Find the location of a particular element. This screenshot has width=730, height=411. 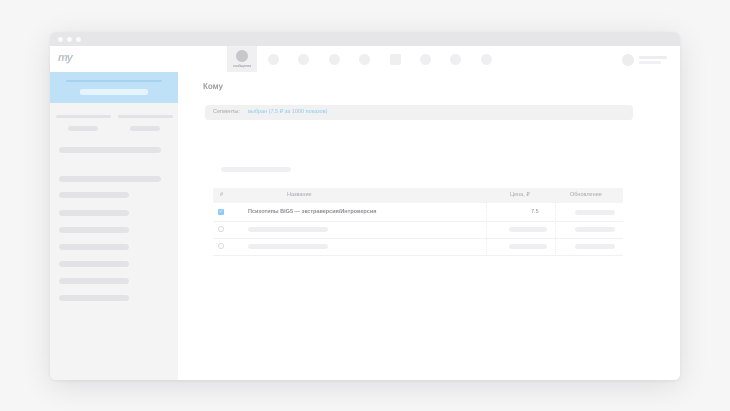

user-name-placeholder is located at coordinates (653, 57).